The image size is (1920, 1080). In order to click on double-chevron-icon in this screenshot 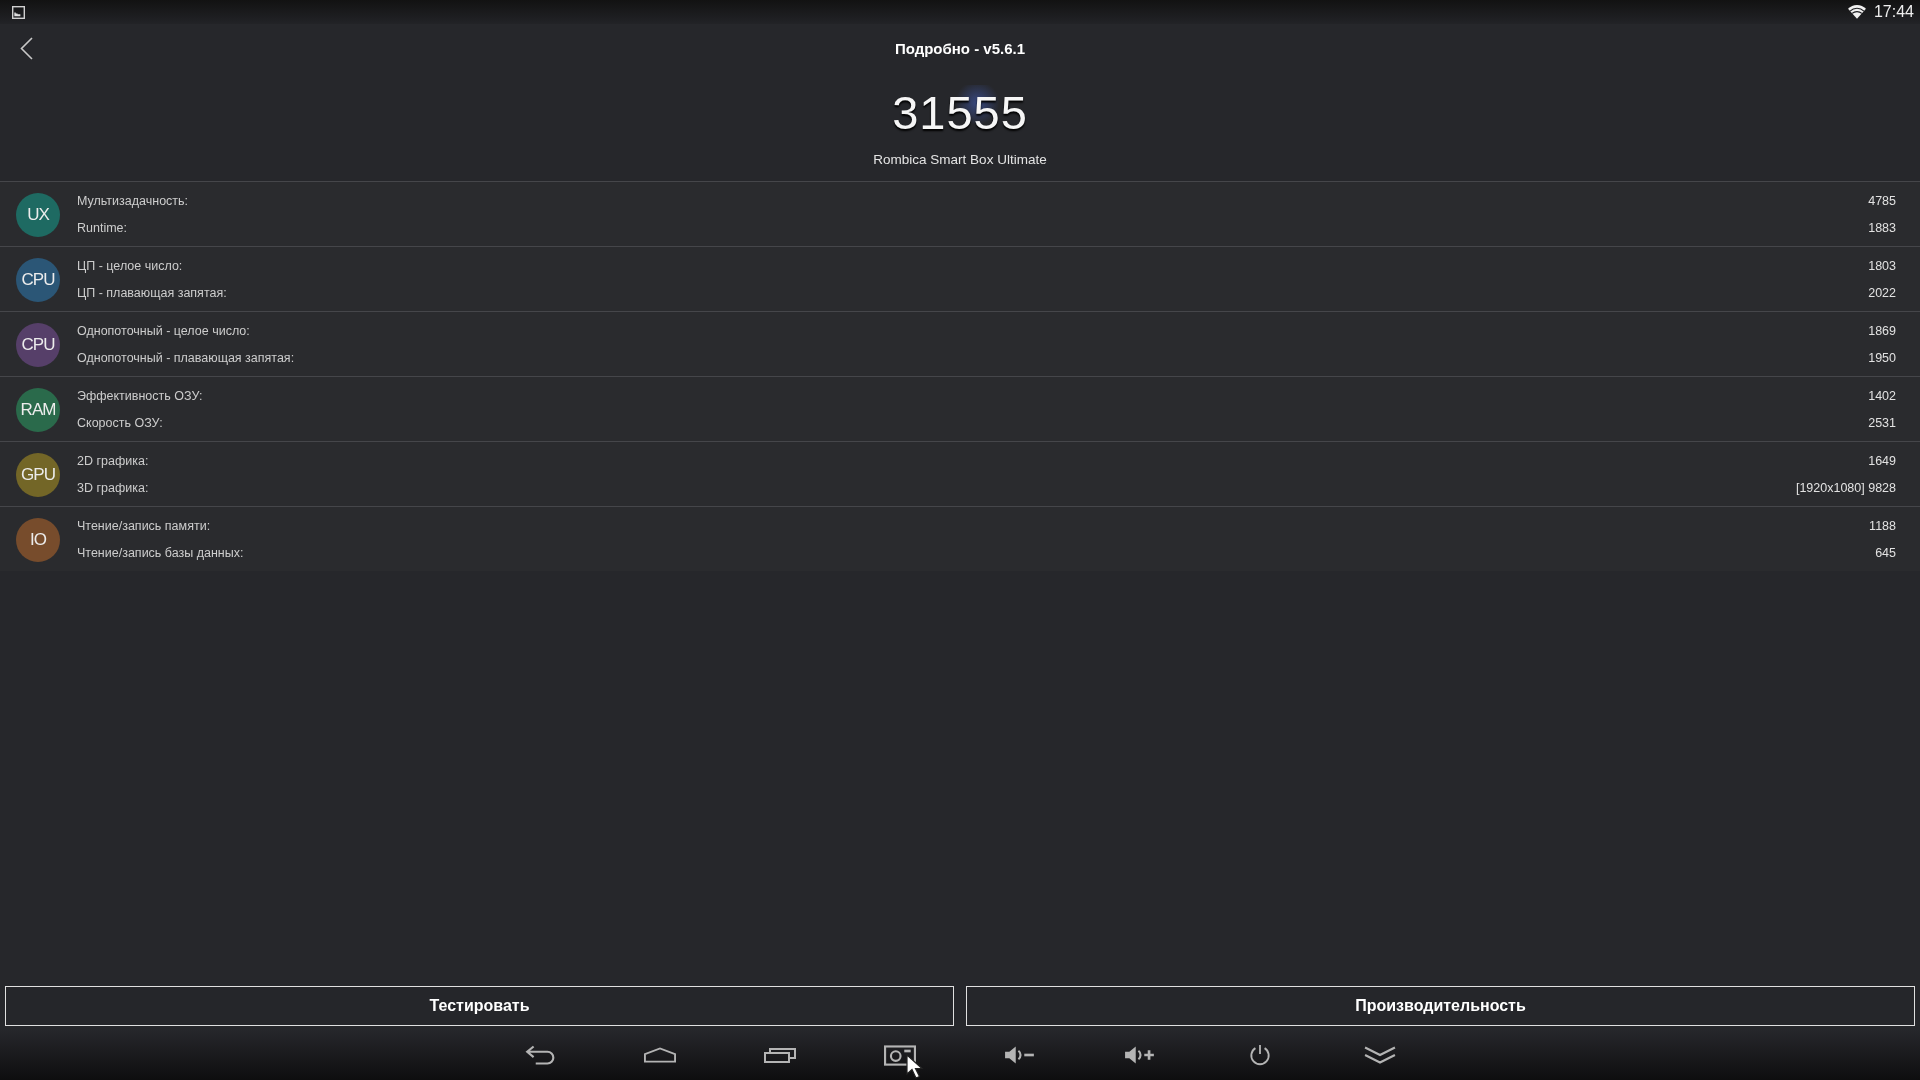, I will do `click(1380, 1055)`.